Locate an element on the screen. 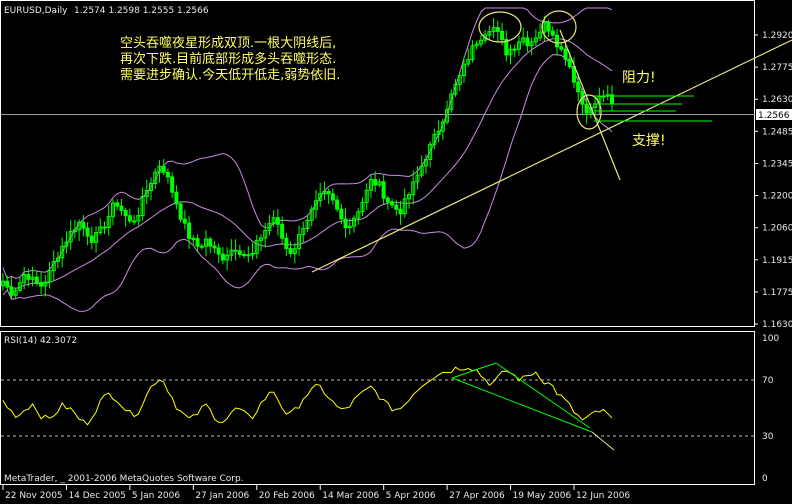 Image resolution: width=792 pixels, height=504 pixels. price-tick-label: 1.1915 is located at coordinates (777, 261).